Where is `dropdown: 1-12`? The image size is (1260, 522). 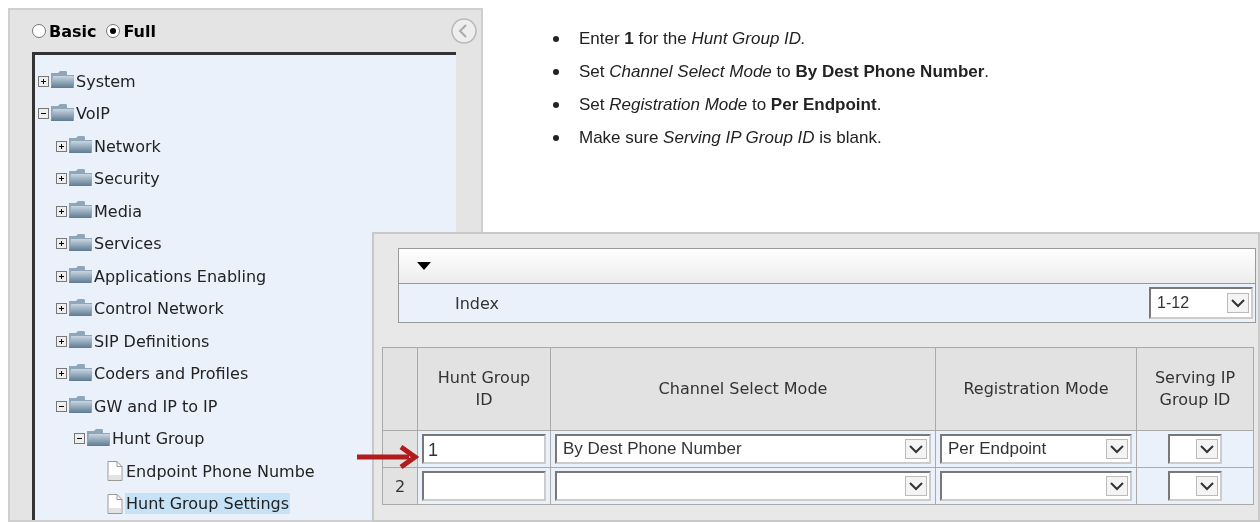 dropdown: 1-12 is located at coordinates (1201, 303).